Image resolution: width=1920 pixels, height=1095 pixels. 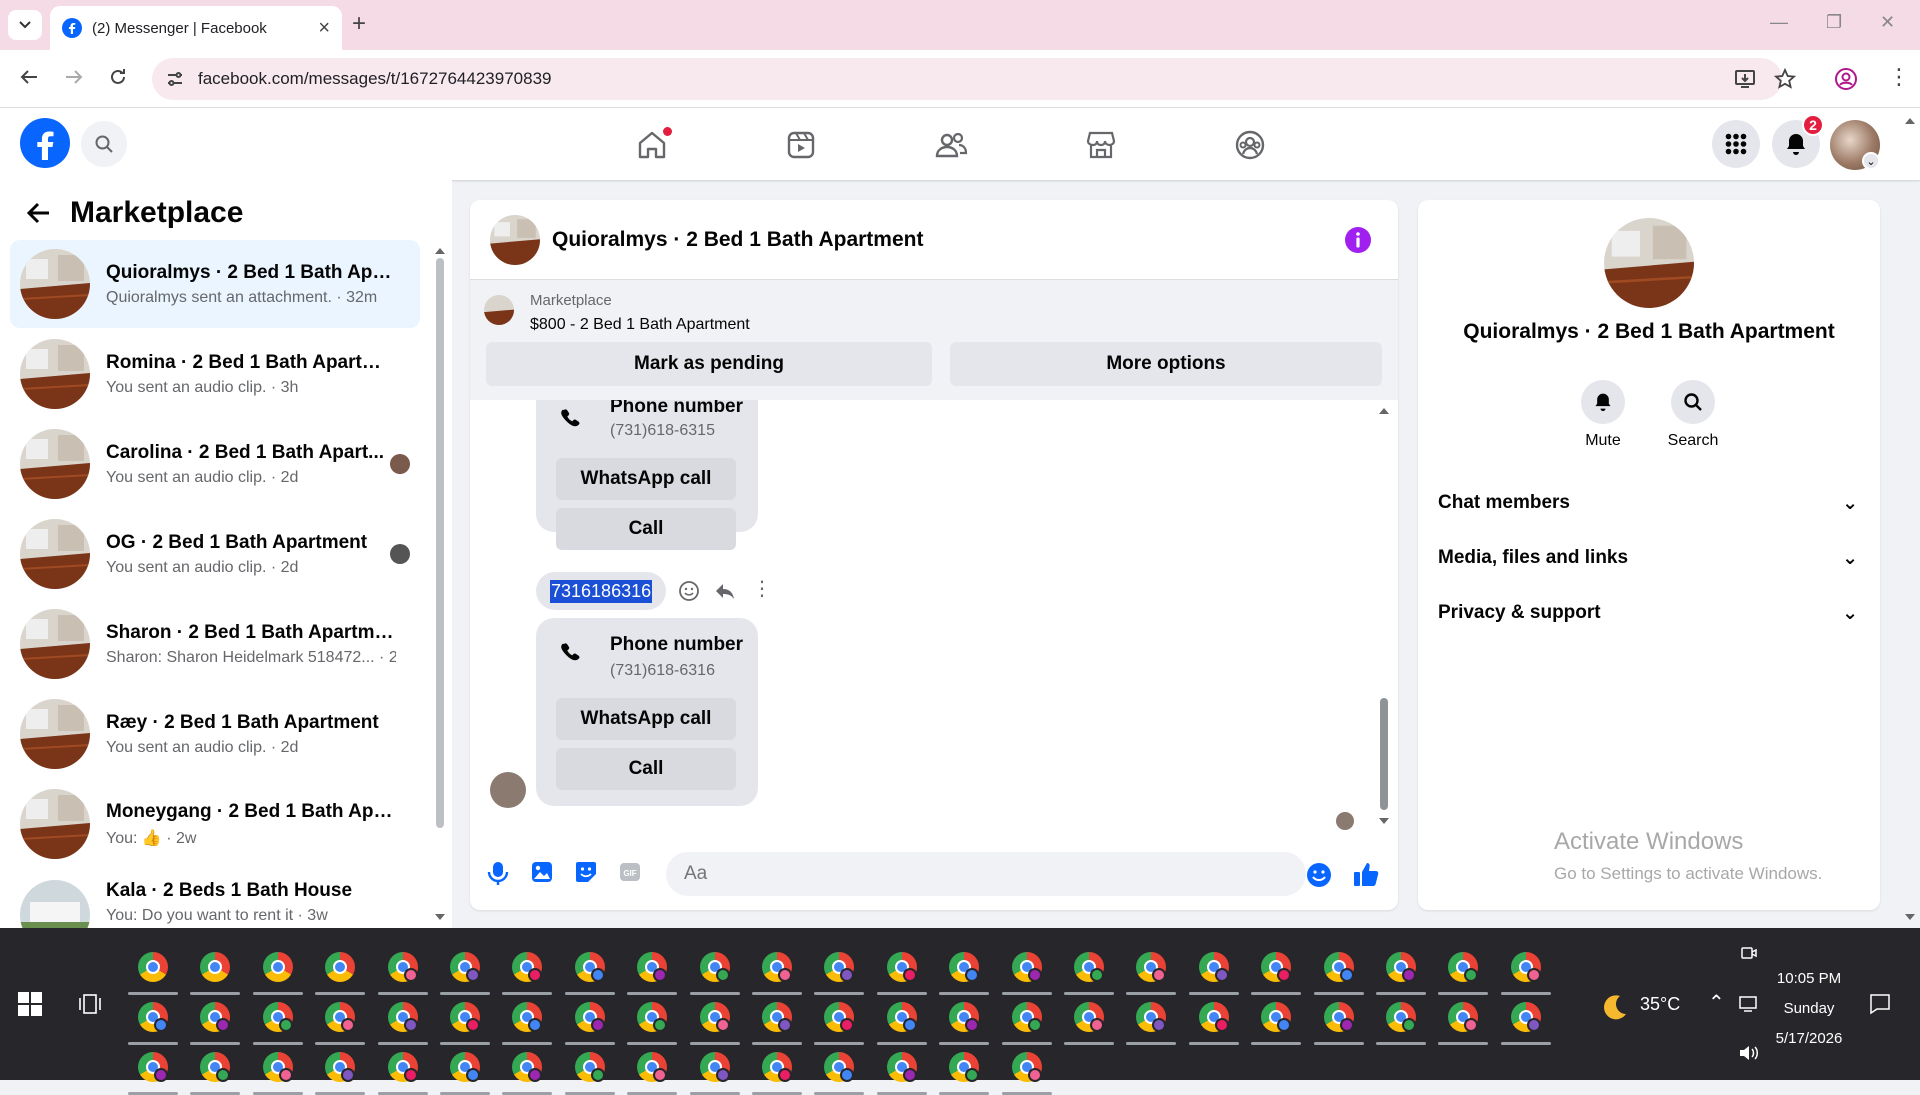 What do you see at coordinates (986, 874) in the screenshot?
I see `message-input` at bounding box center [986, 874].